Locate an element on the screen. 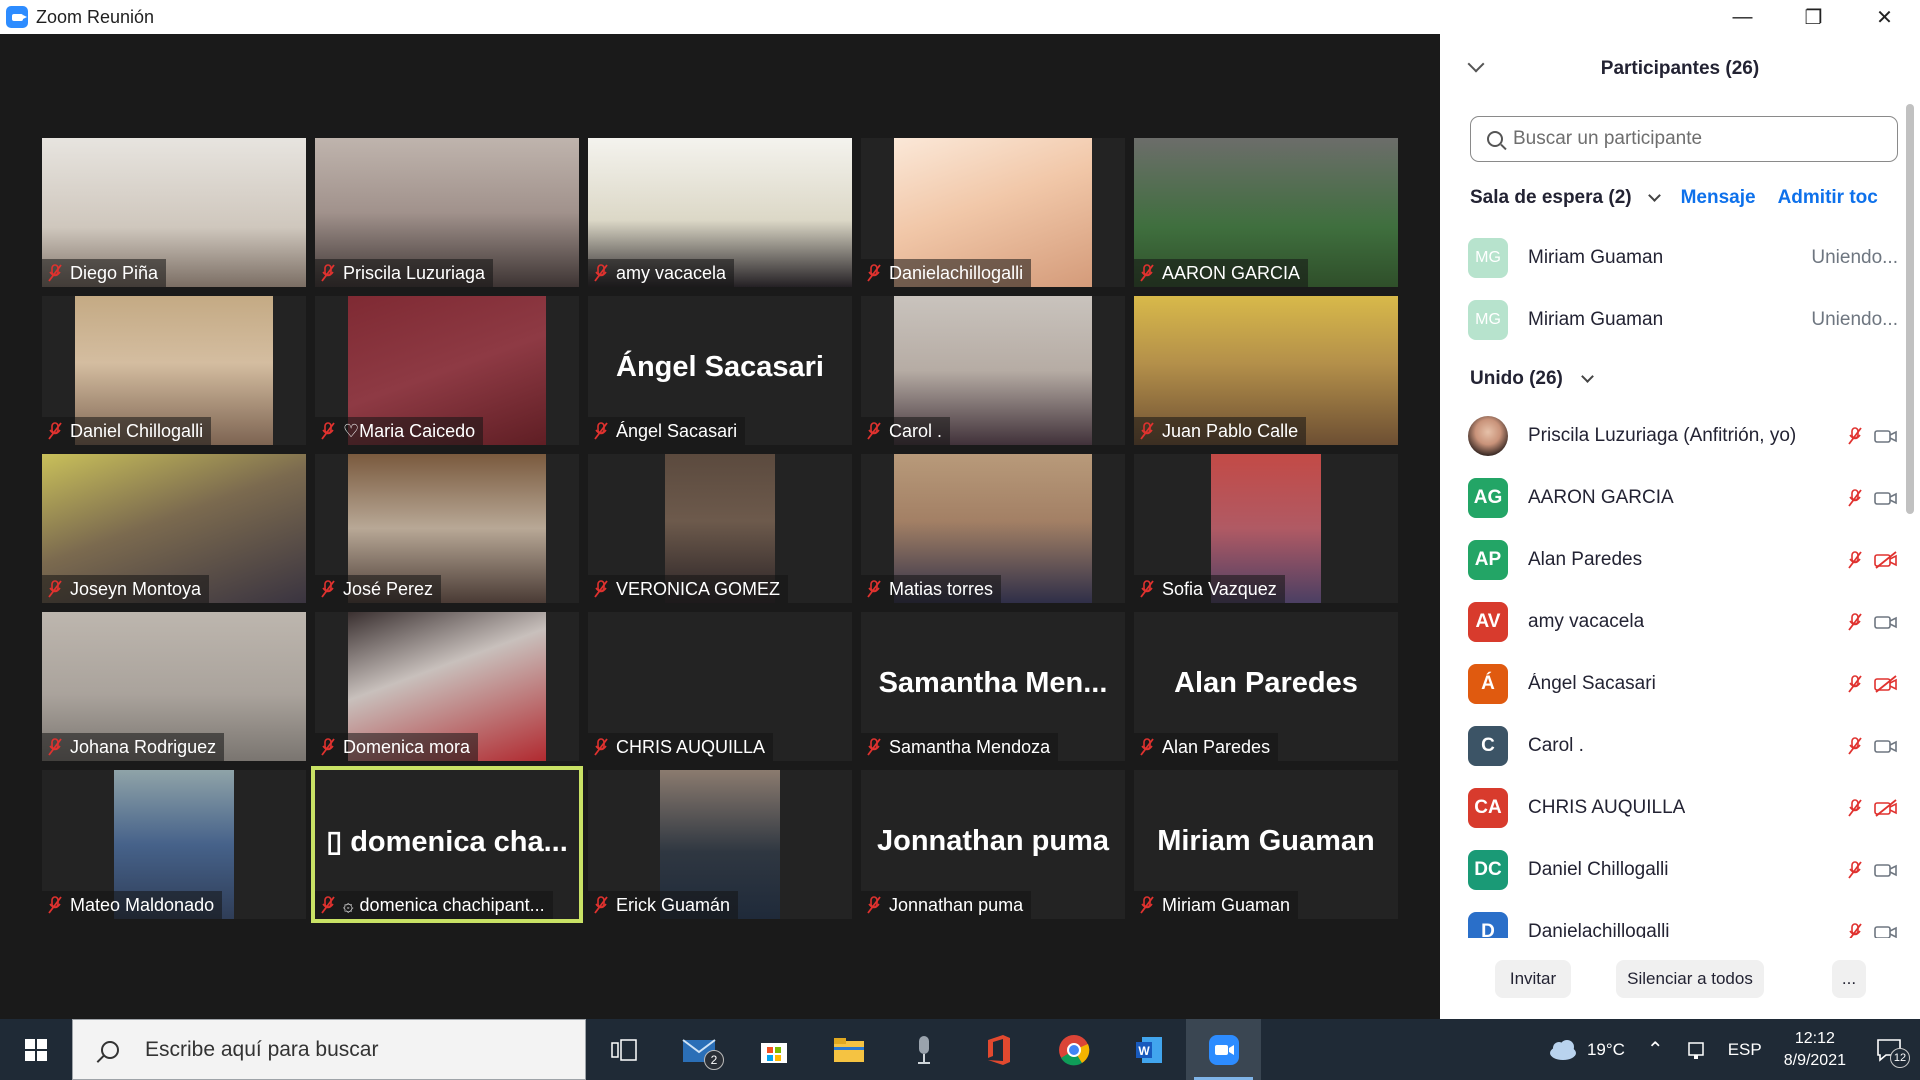 Image resolution: width=1920 pixels, height=1080 pixels. window-title: Zoom Reunión is located at coordinates (95, 16).